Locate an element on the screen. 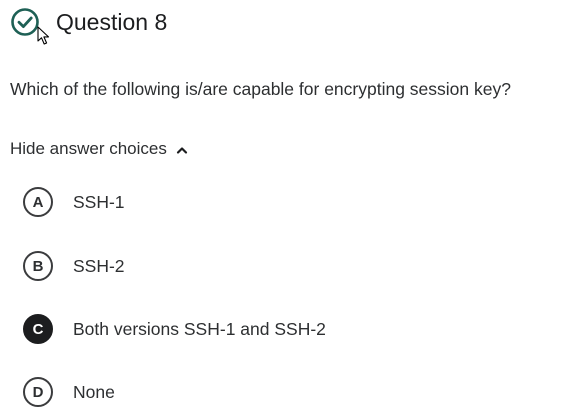 Image resolution: width=566 pixels, height=415 pixels. chevron-up-icon is located at coordinates (181, 150).